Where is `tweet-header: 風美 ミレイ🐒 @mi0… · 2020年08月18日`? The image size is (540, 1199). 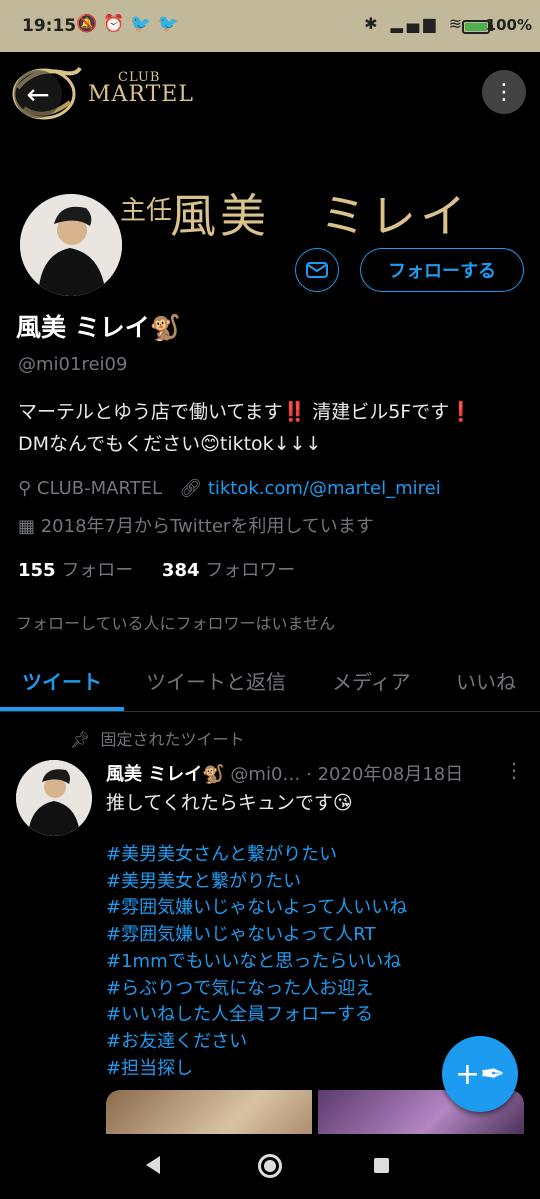 tweet-header: 風美 ミレイ🐒 @mi0… · 2020年08月18日 is located at coordinates (284, 773).